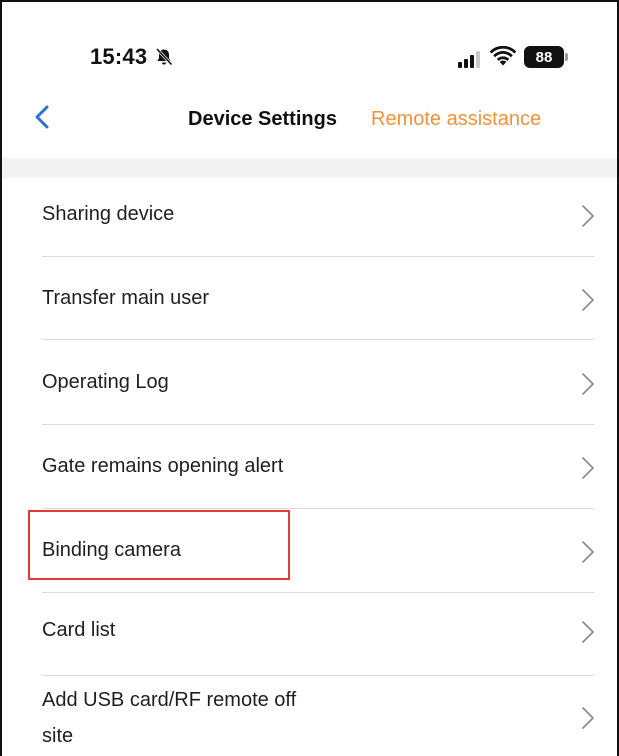  I want to click on bell-slash-icon, so click(164, 56).